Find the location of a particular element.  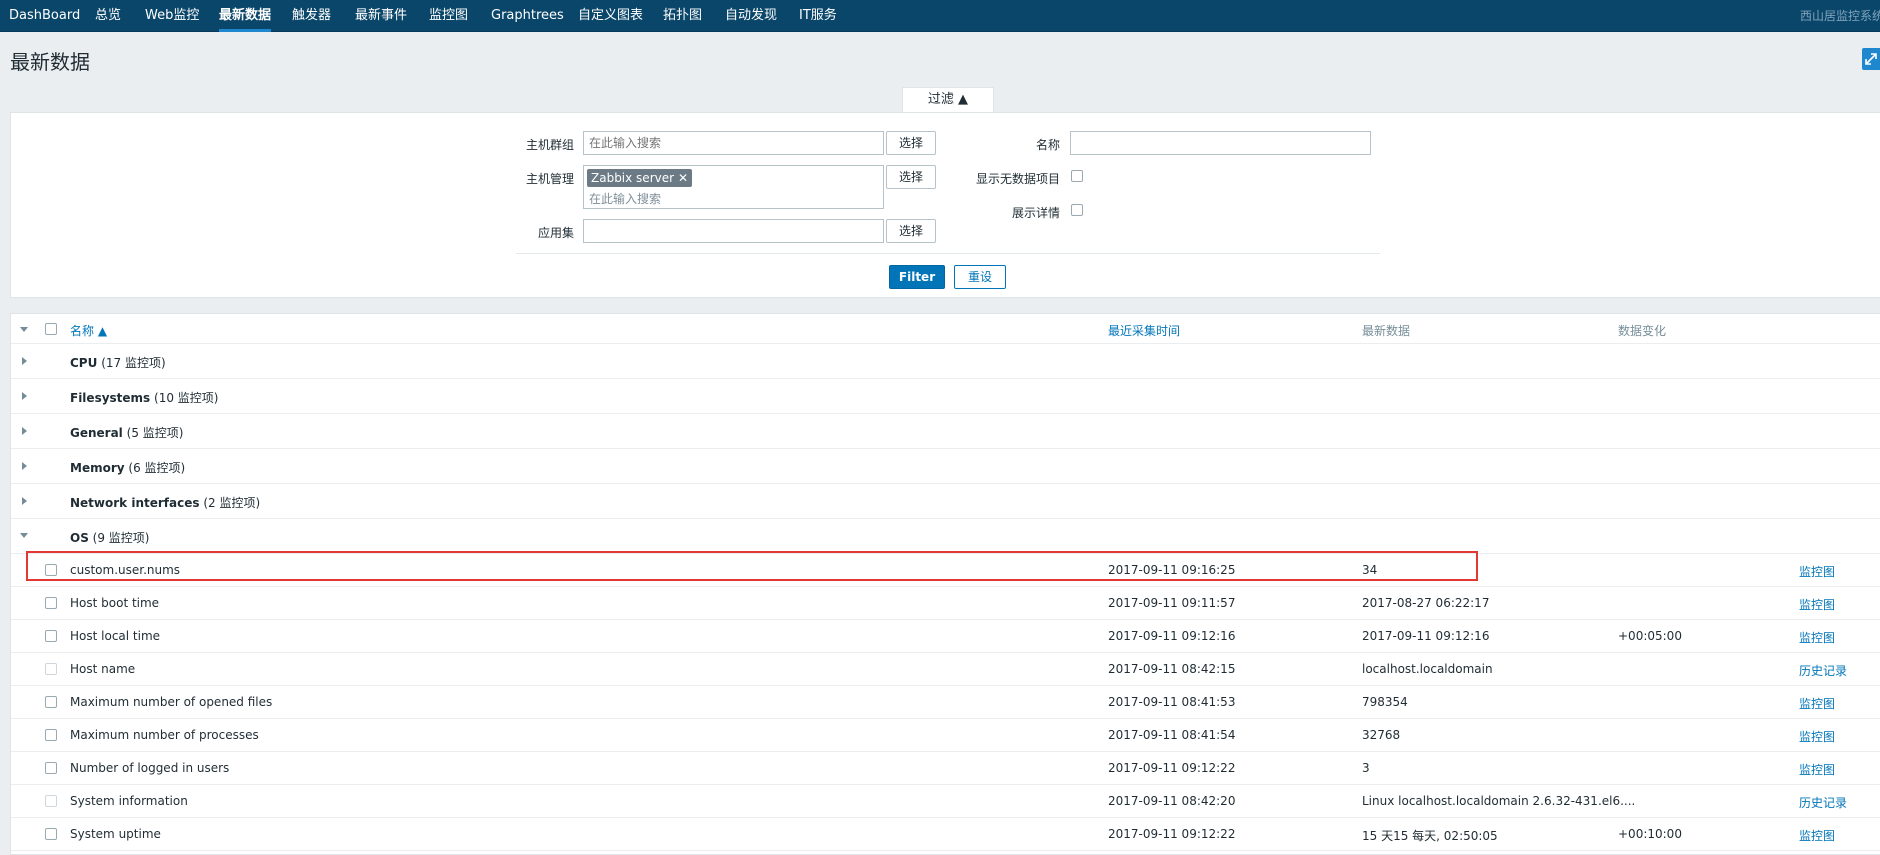

nav-graphs: 监控图 is located at coordinates (448, 16).